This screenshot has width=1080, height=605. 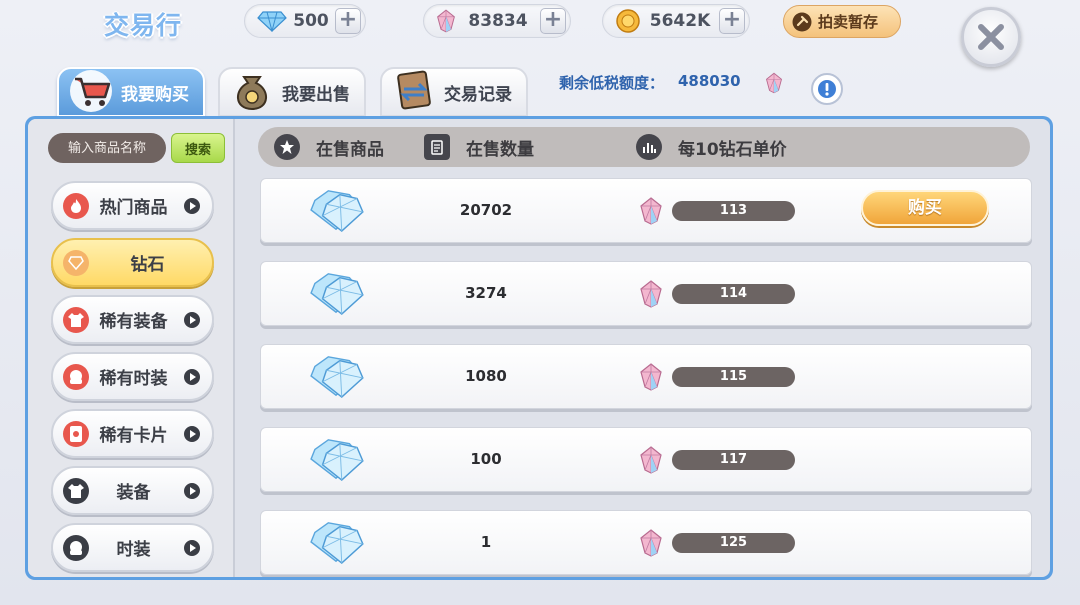 I want to click on row-quantity: 1080, so click(x=486, y=376).